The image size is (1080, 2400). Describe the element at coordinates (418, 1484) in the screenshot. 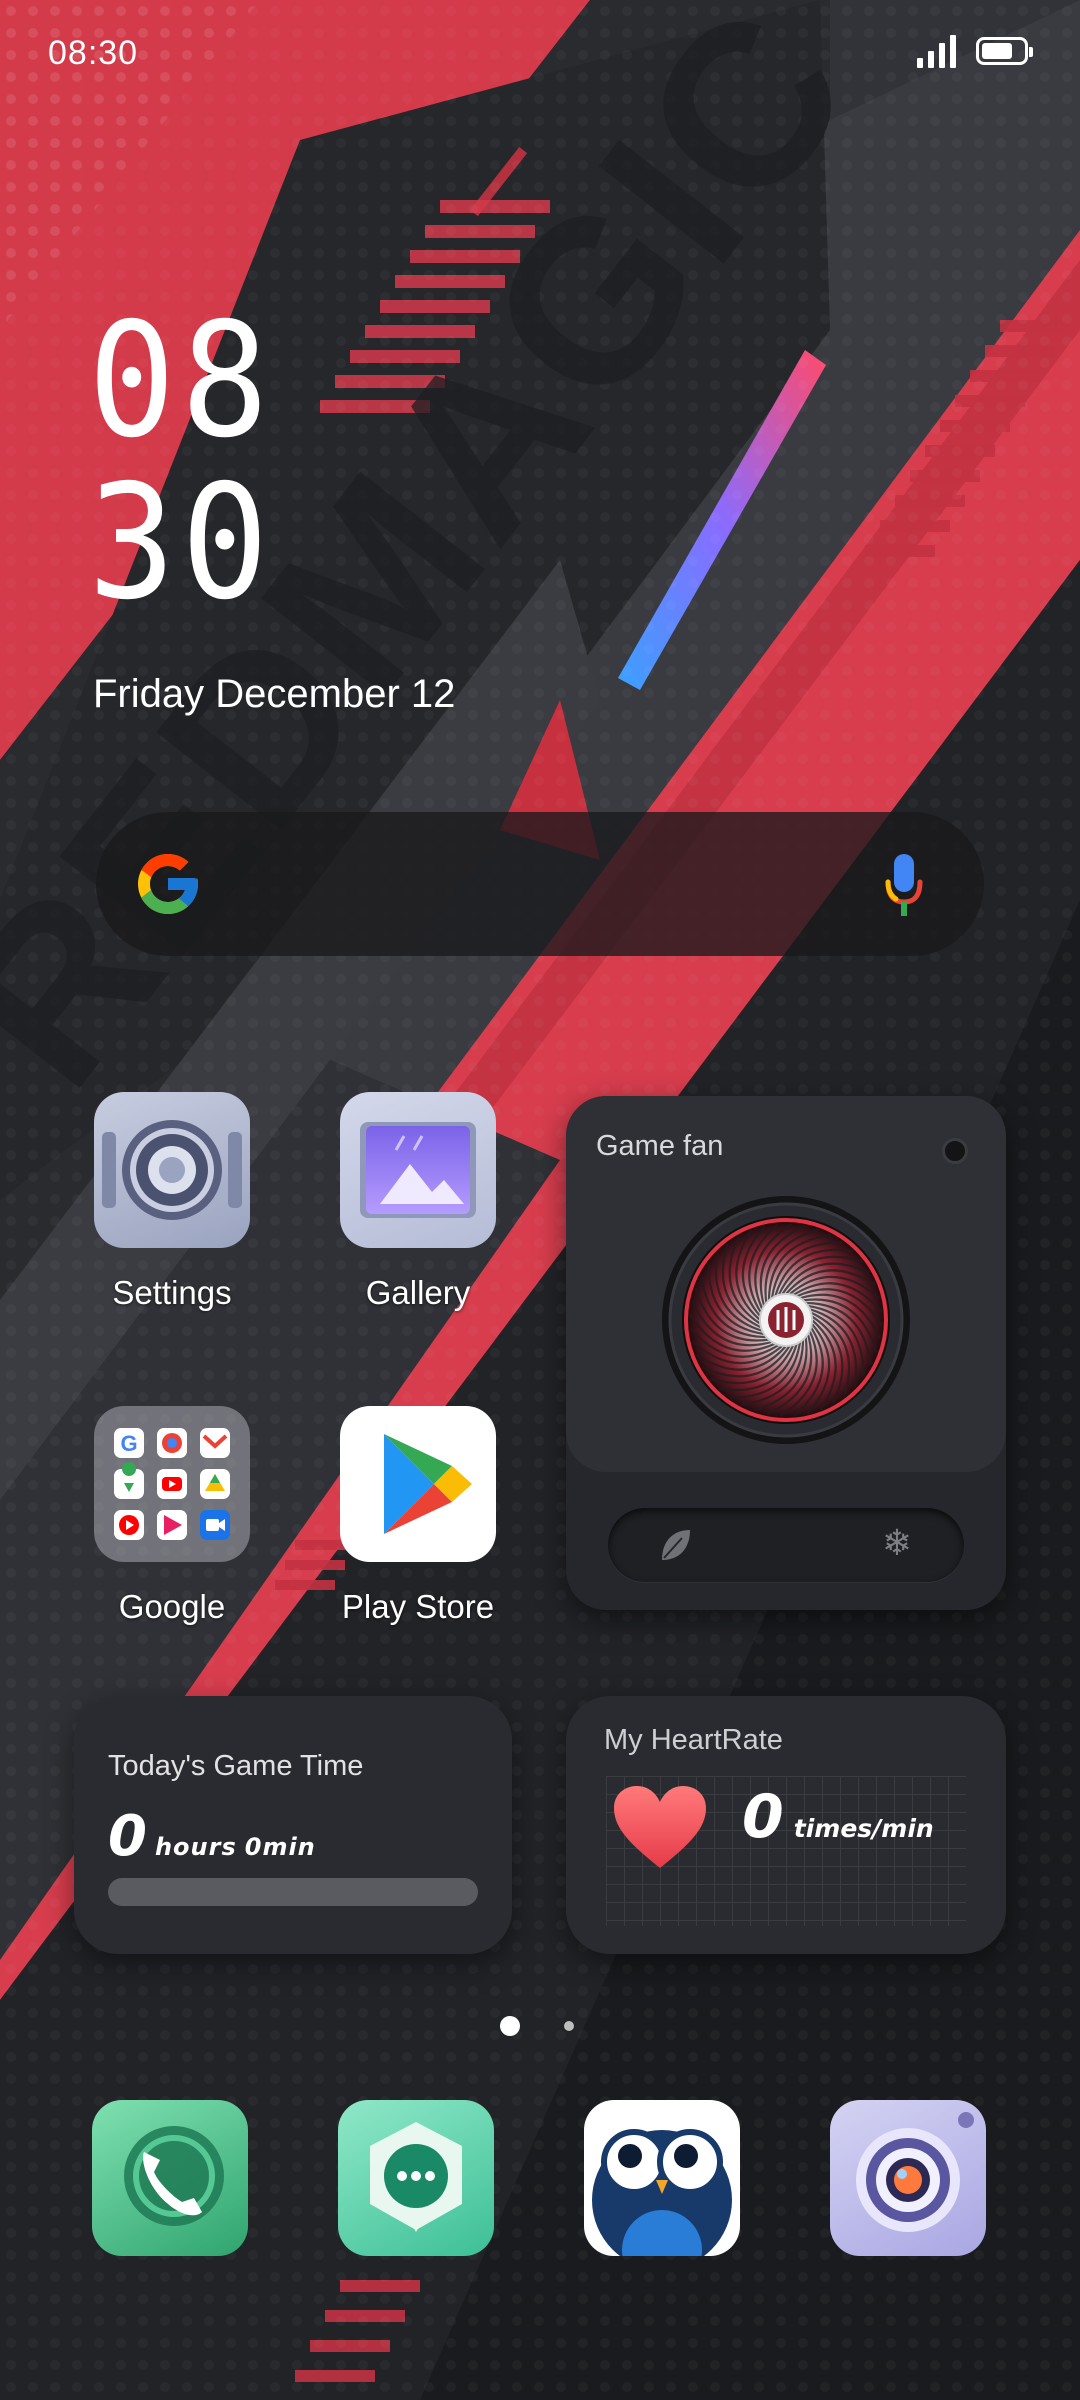

I see `play-store-icon` at that location.